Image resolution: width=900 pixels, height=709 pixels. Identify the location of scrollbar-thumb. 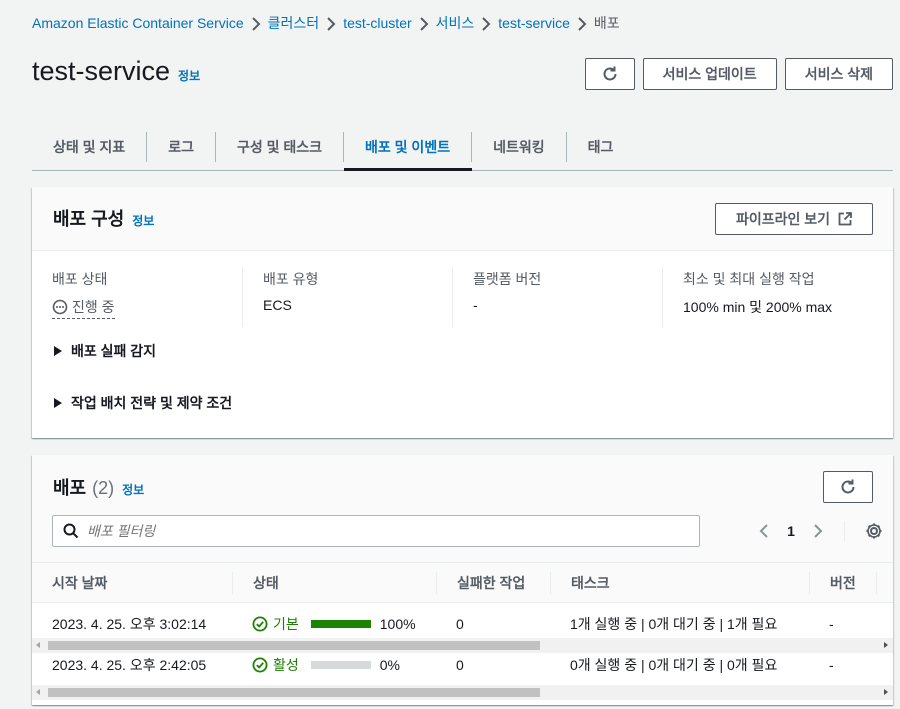
(294, 692).